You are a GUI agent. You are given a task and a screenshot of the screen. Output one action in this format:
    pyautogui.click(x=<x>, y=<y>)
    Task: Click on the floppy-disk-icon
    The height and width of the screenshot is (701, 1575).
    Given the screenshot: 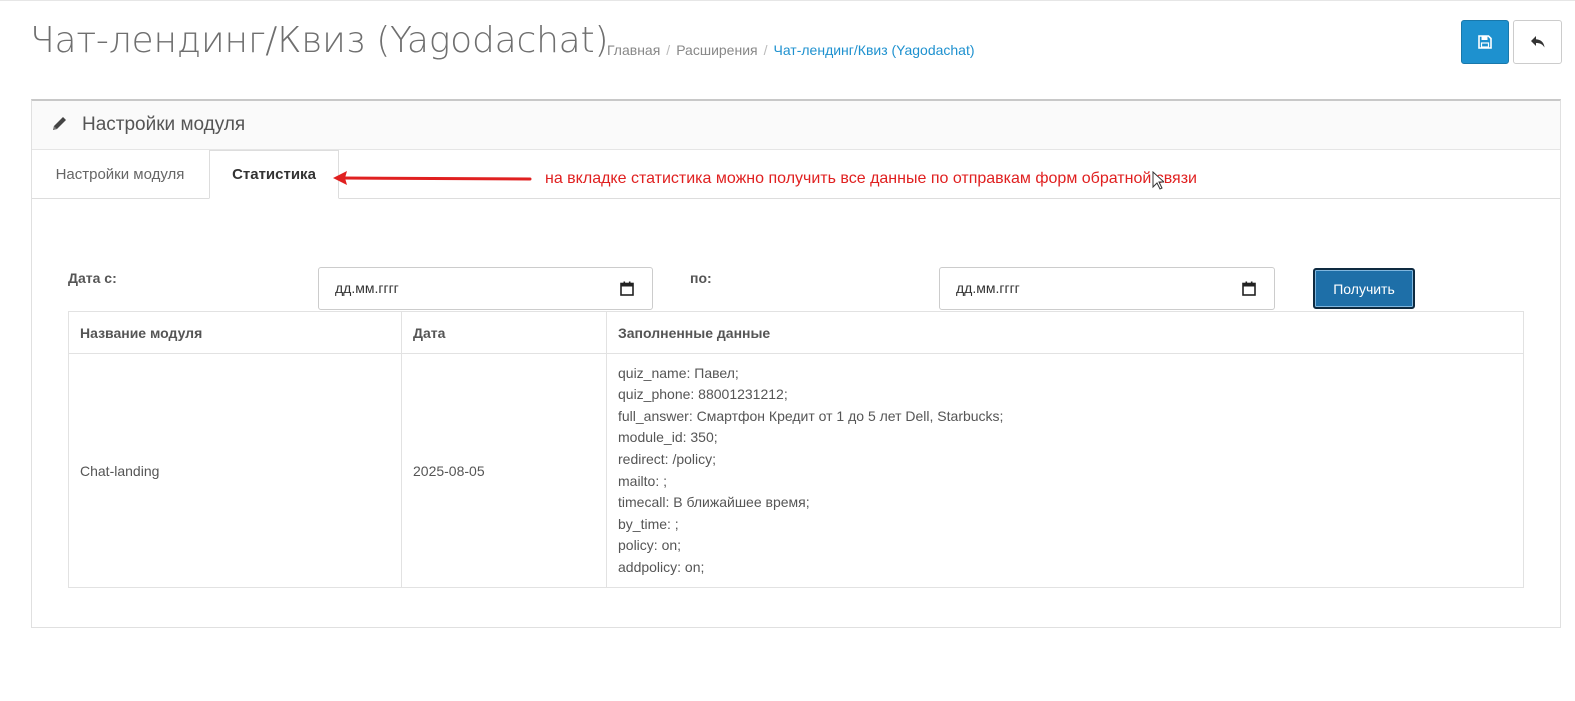 What is the action you would take?
    pyautogui.click(x=1485, y=42)
    